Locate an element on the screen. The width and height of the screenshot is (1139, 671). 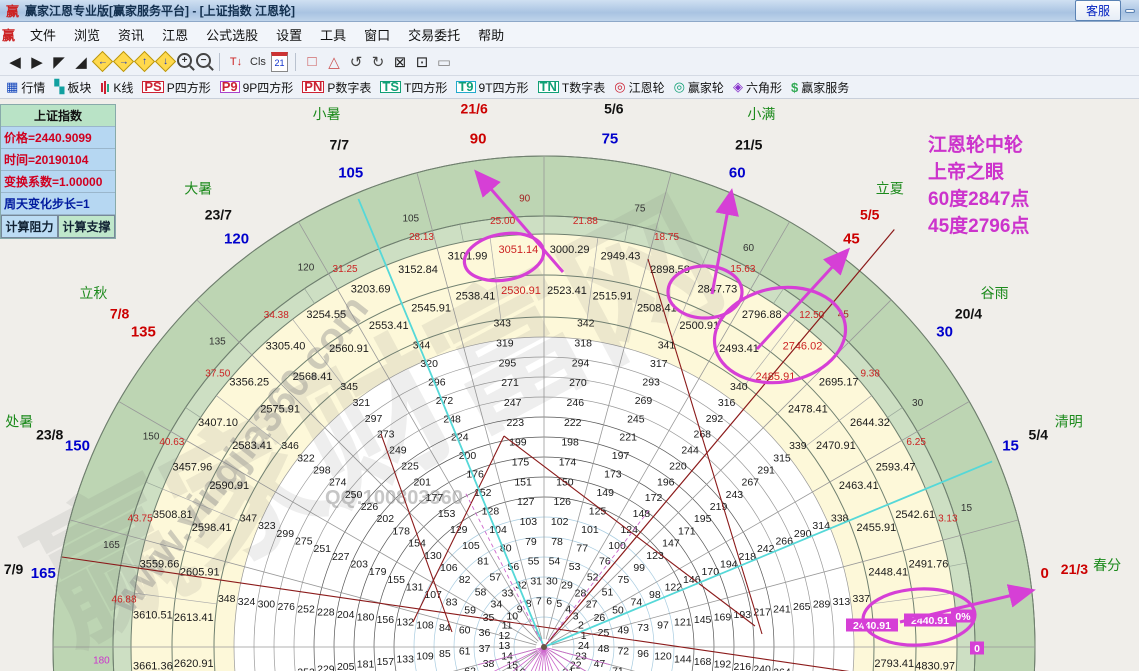
zoom-in-icon: + is located at coordinates (184, 60).